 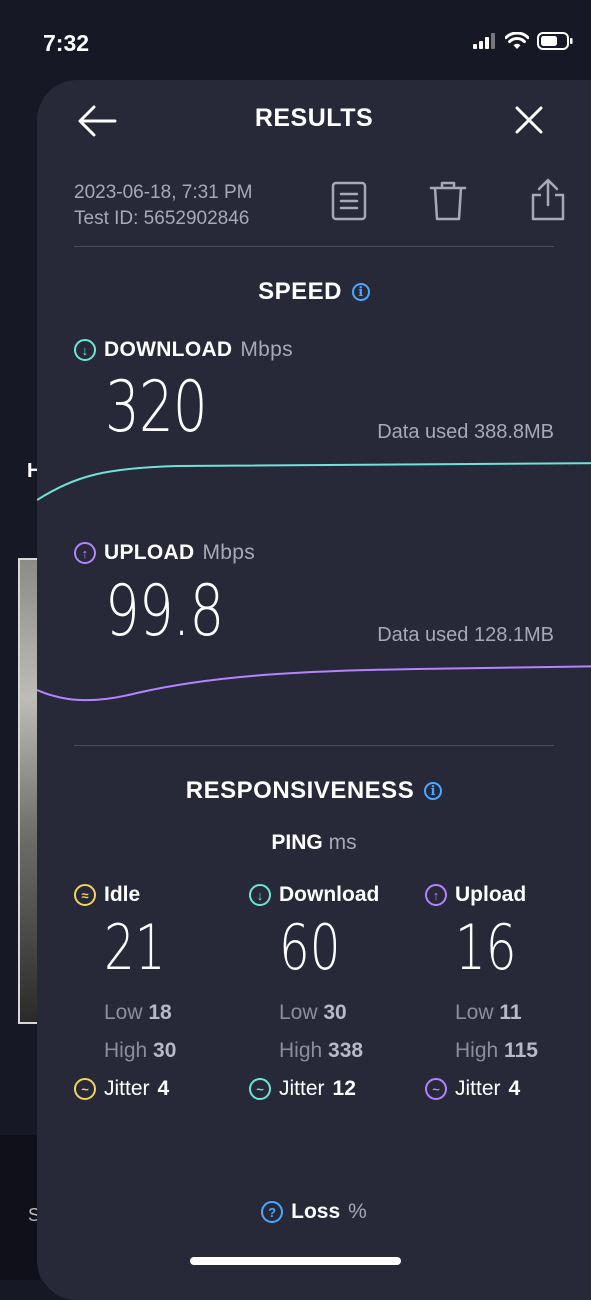 I want to click on status-time: 7:32, so click(x=66, y=43).